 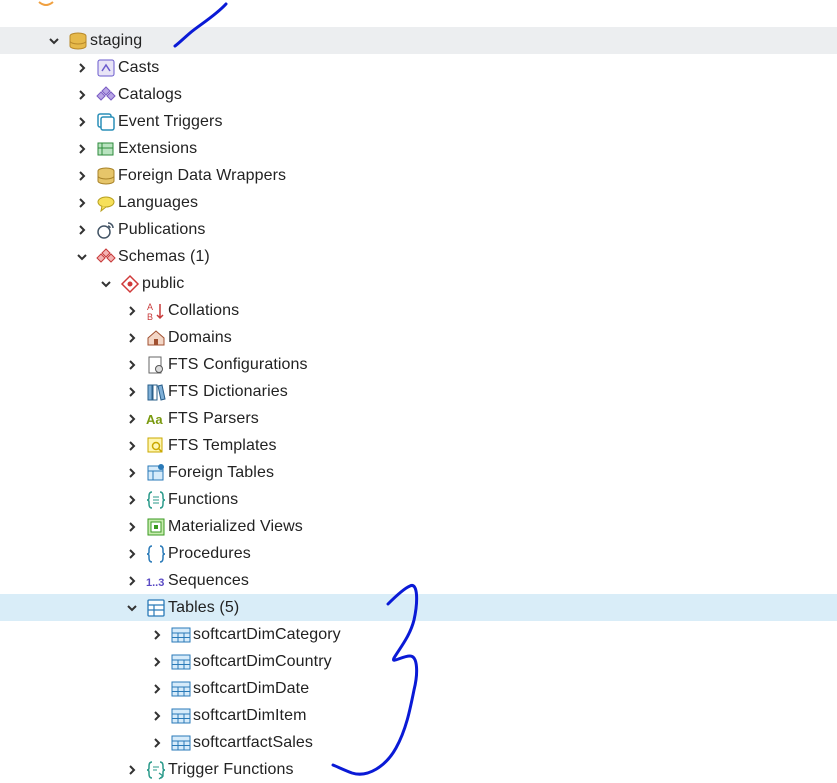 I want to click on tables-icon, so click(x=156, y=608).